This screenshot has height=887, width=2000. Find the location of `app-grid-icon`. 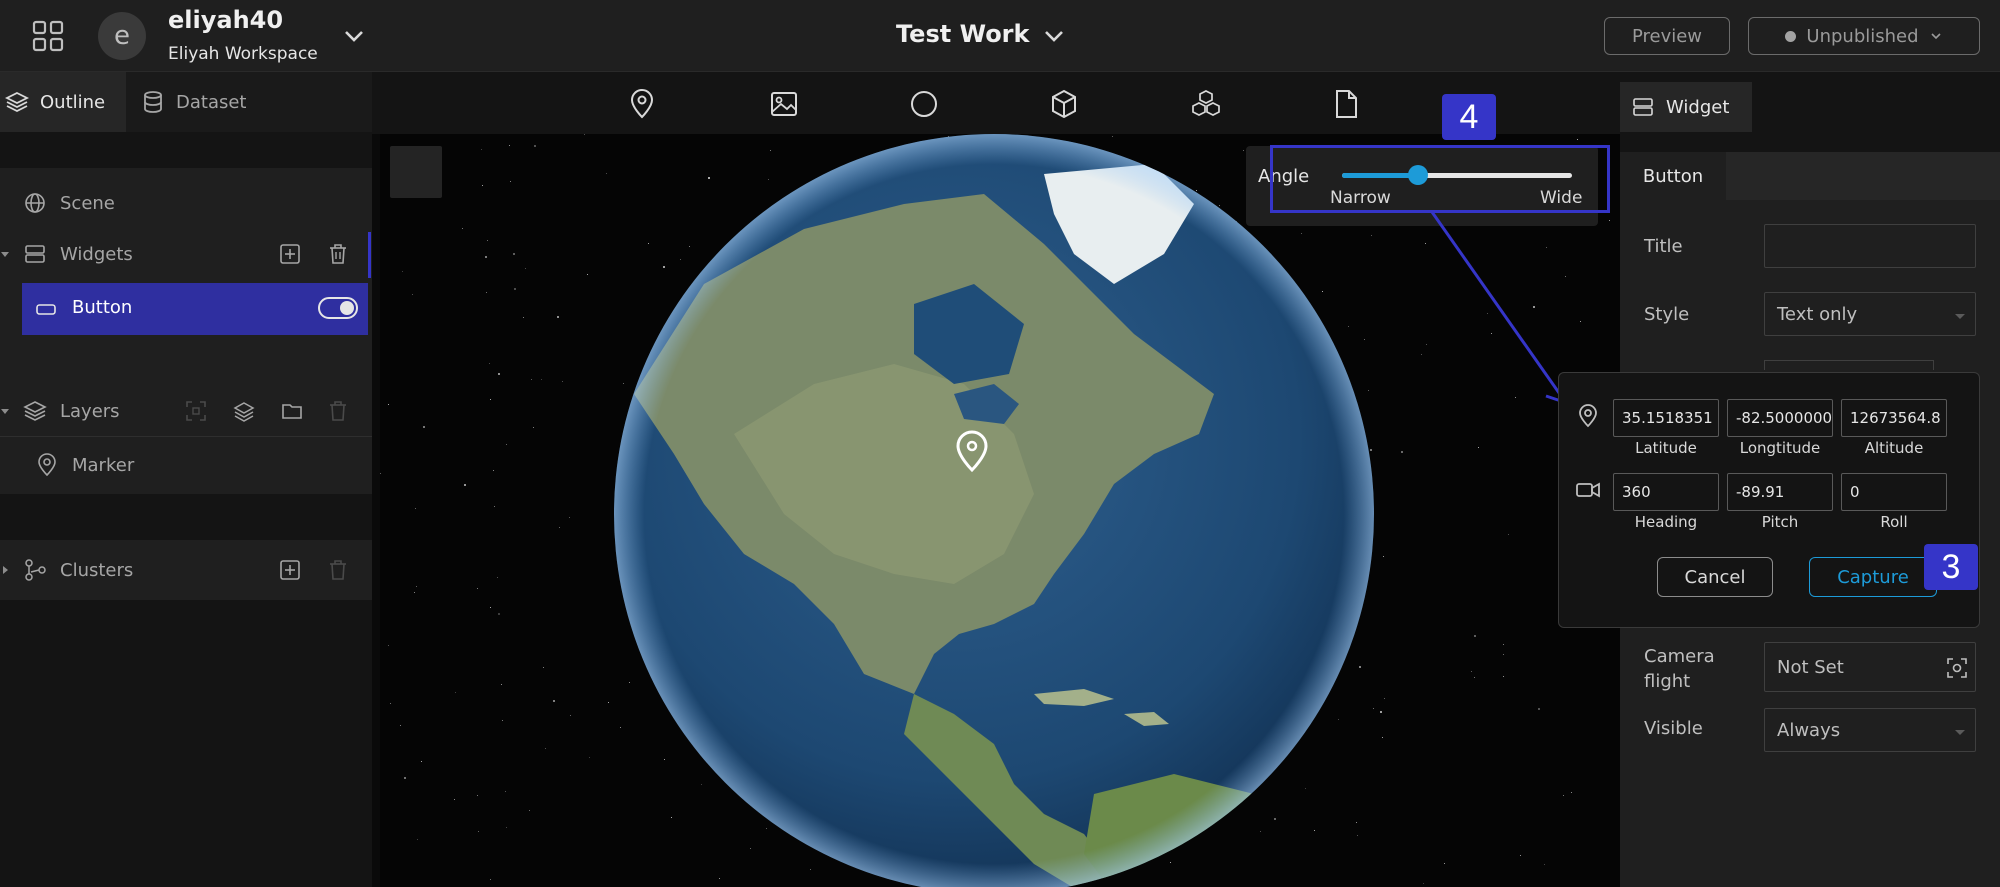

app-grid-icon is located at coordinates (48, 36).